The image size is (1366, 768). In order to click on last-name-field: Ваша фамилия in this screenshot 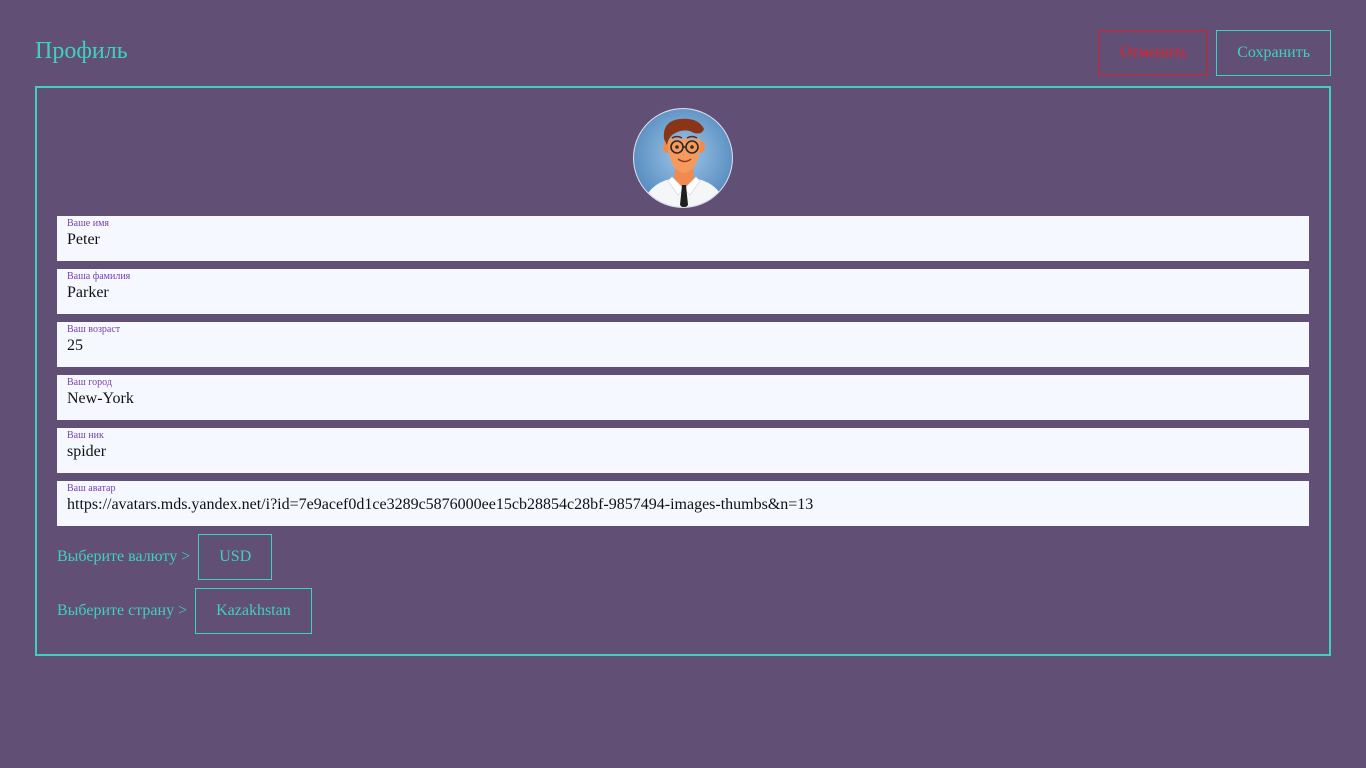, I will do `click(683, 291)`.